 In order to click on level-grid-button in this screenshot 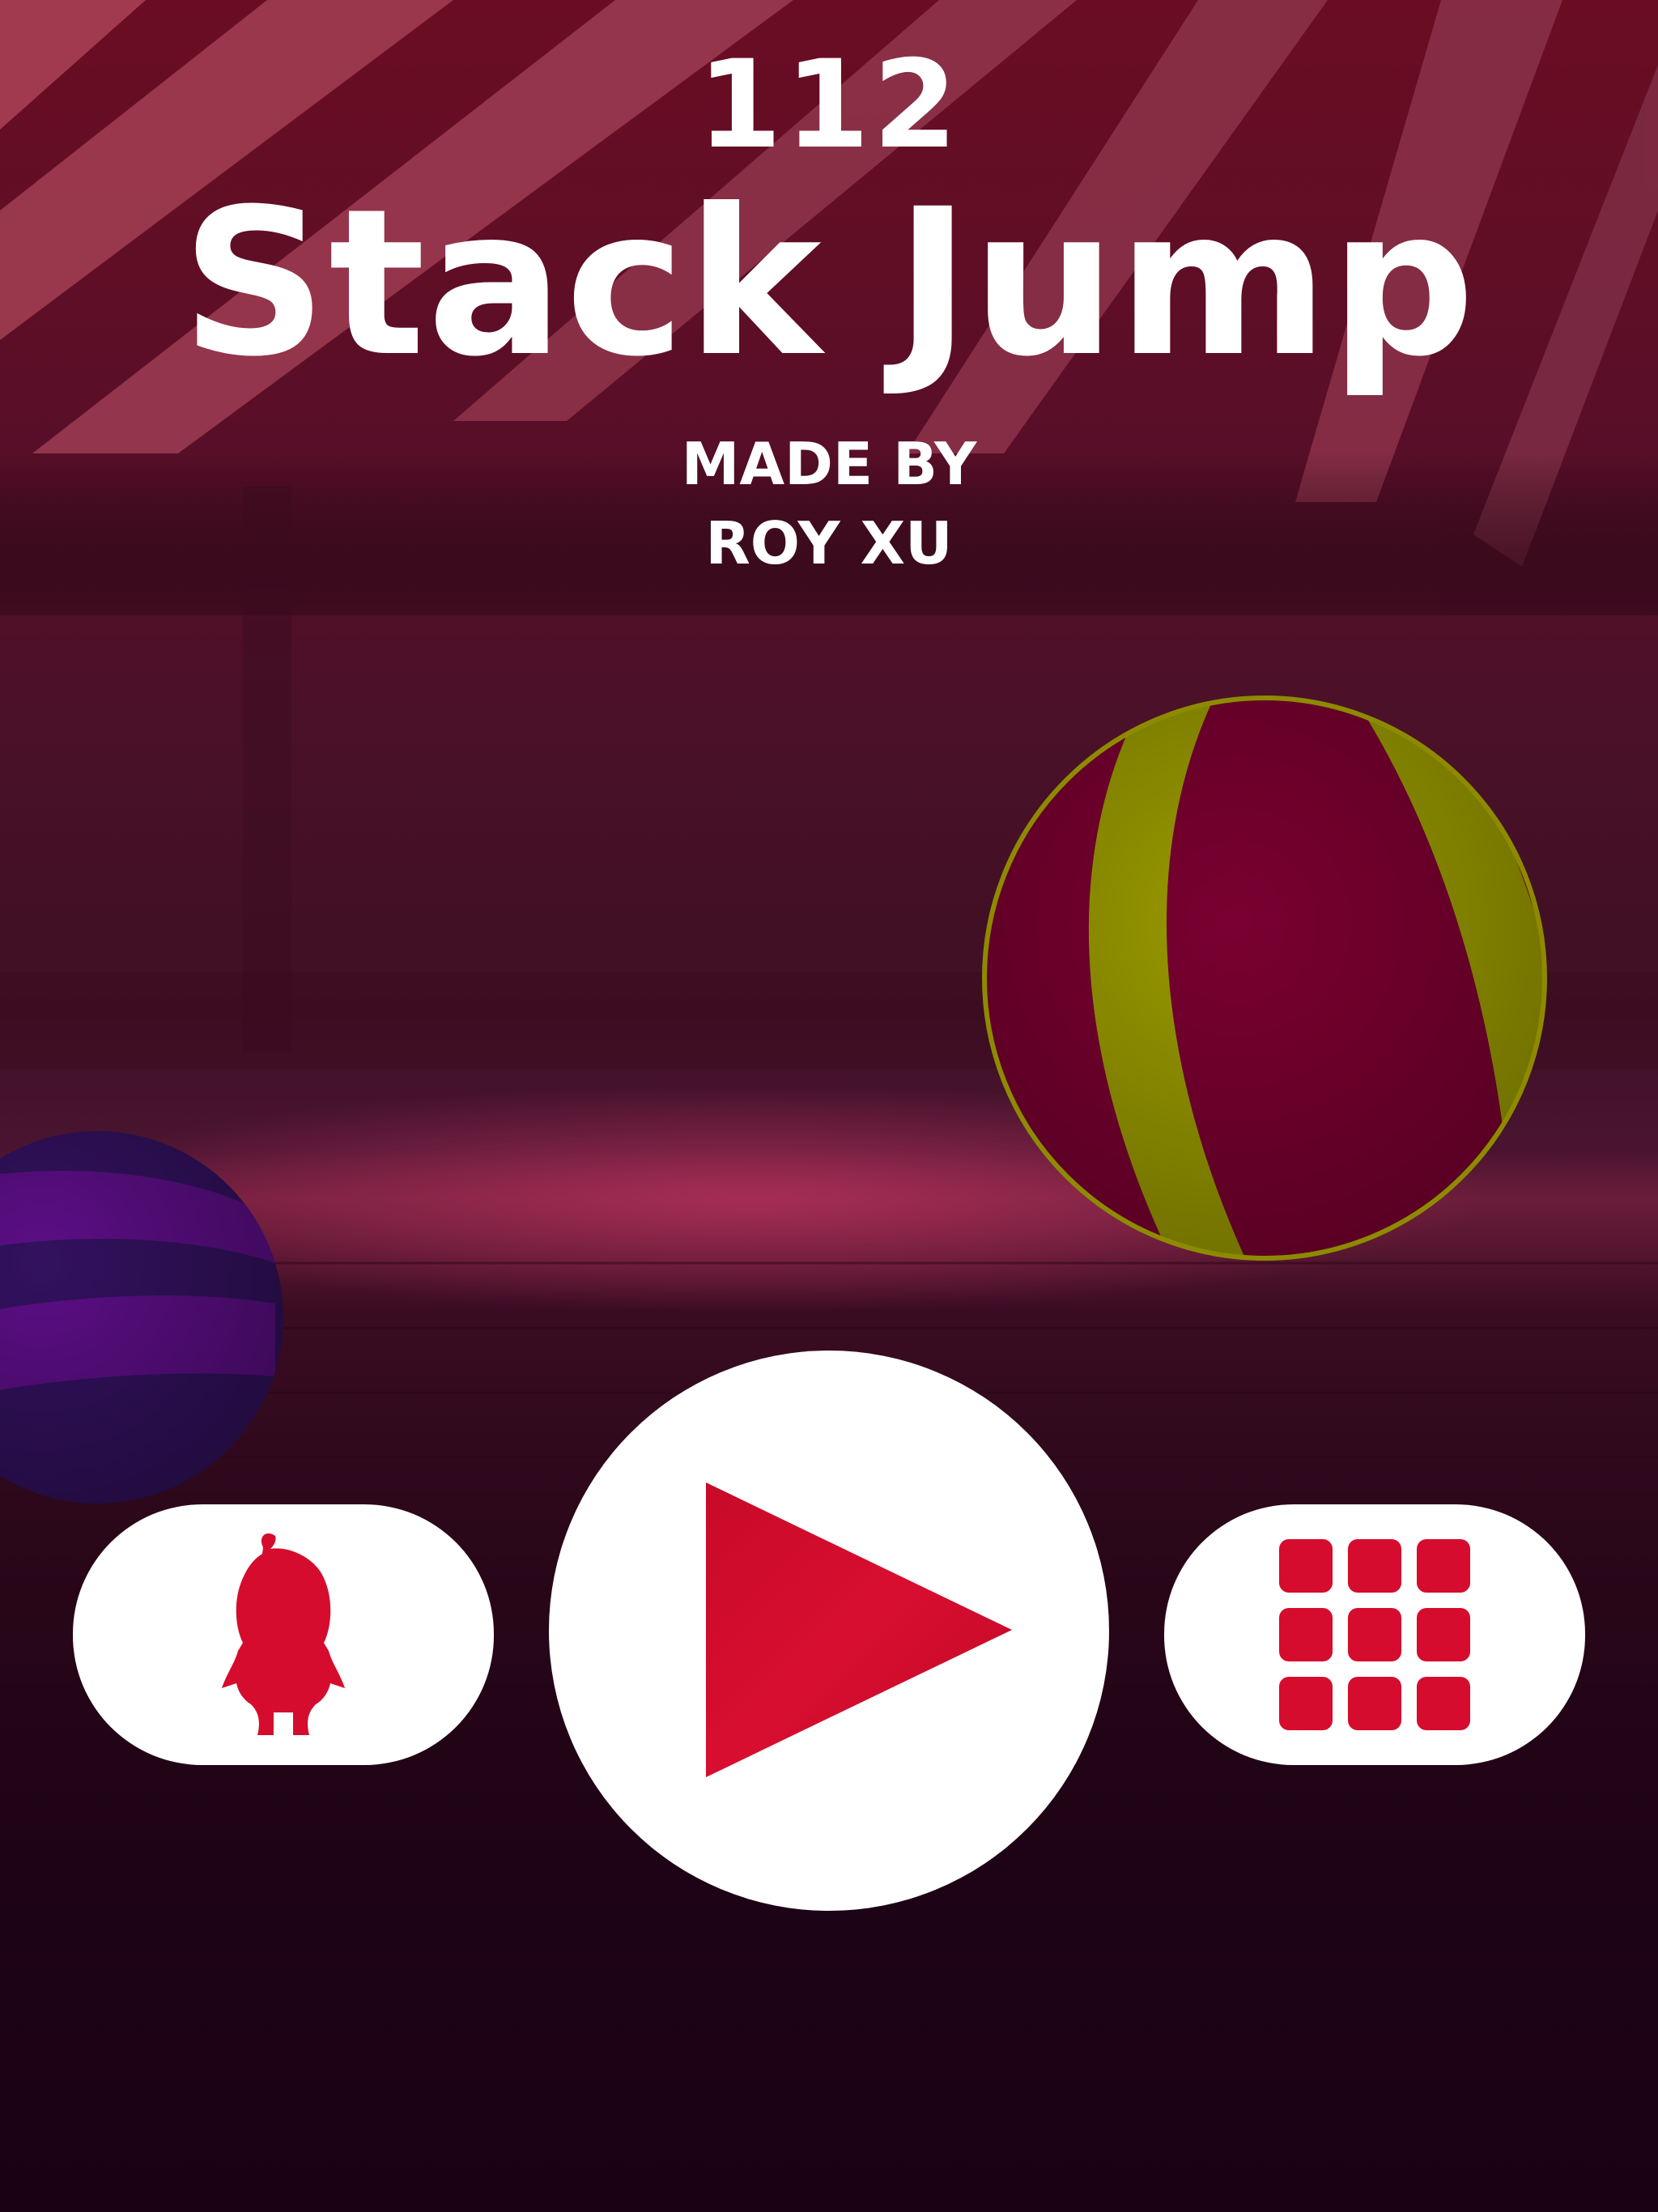, I will do `click(1374, 1635)`.